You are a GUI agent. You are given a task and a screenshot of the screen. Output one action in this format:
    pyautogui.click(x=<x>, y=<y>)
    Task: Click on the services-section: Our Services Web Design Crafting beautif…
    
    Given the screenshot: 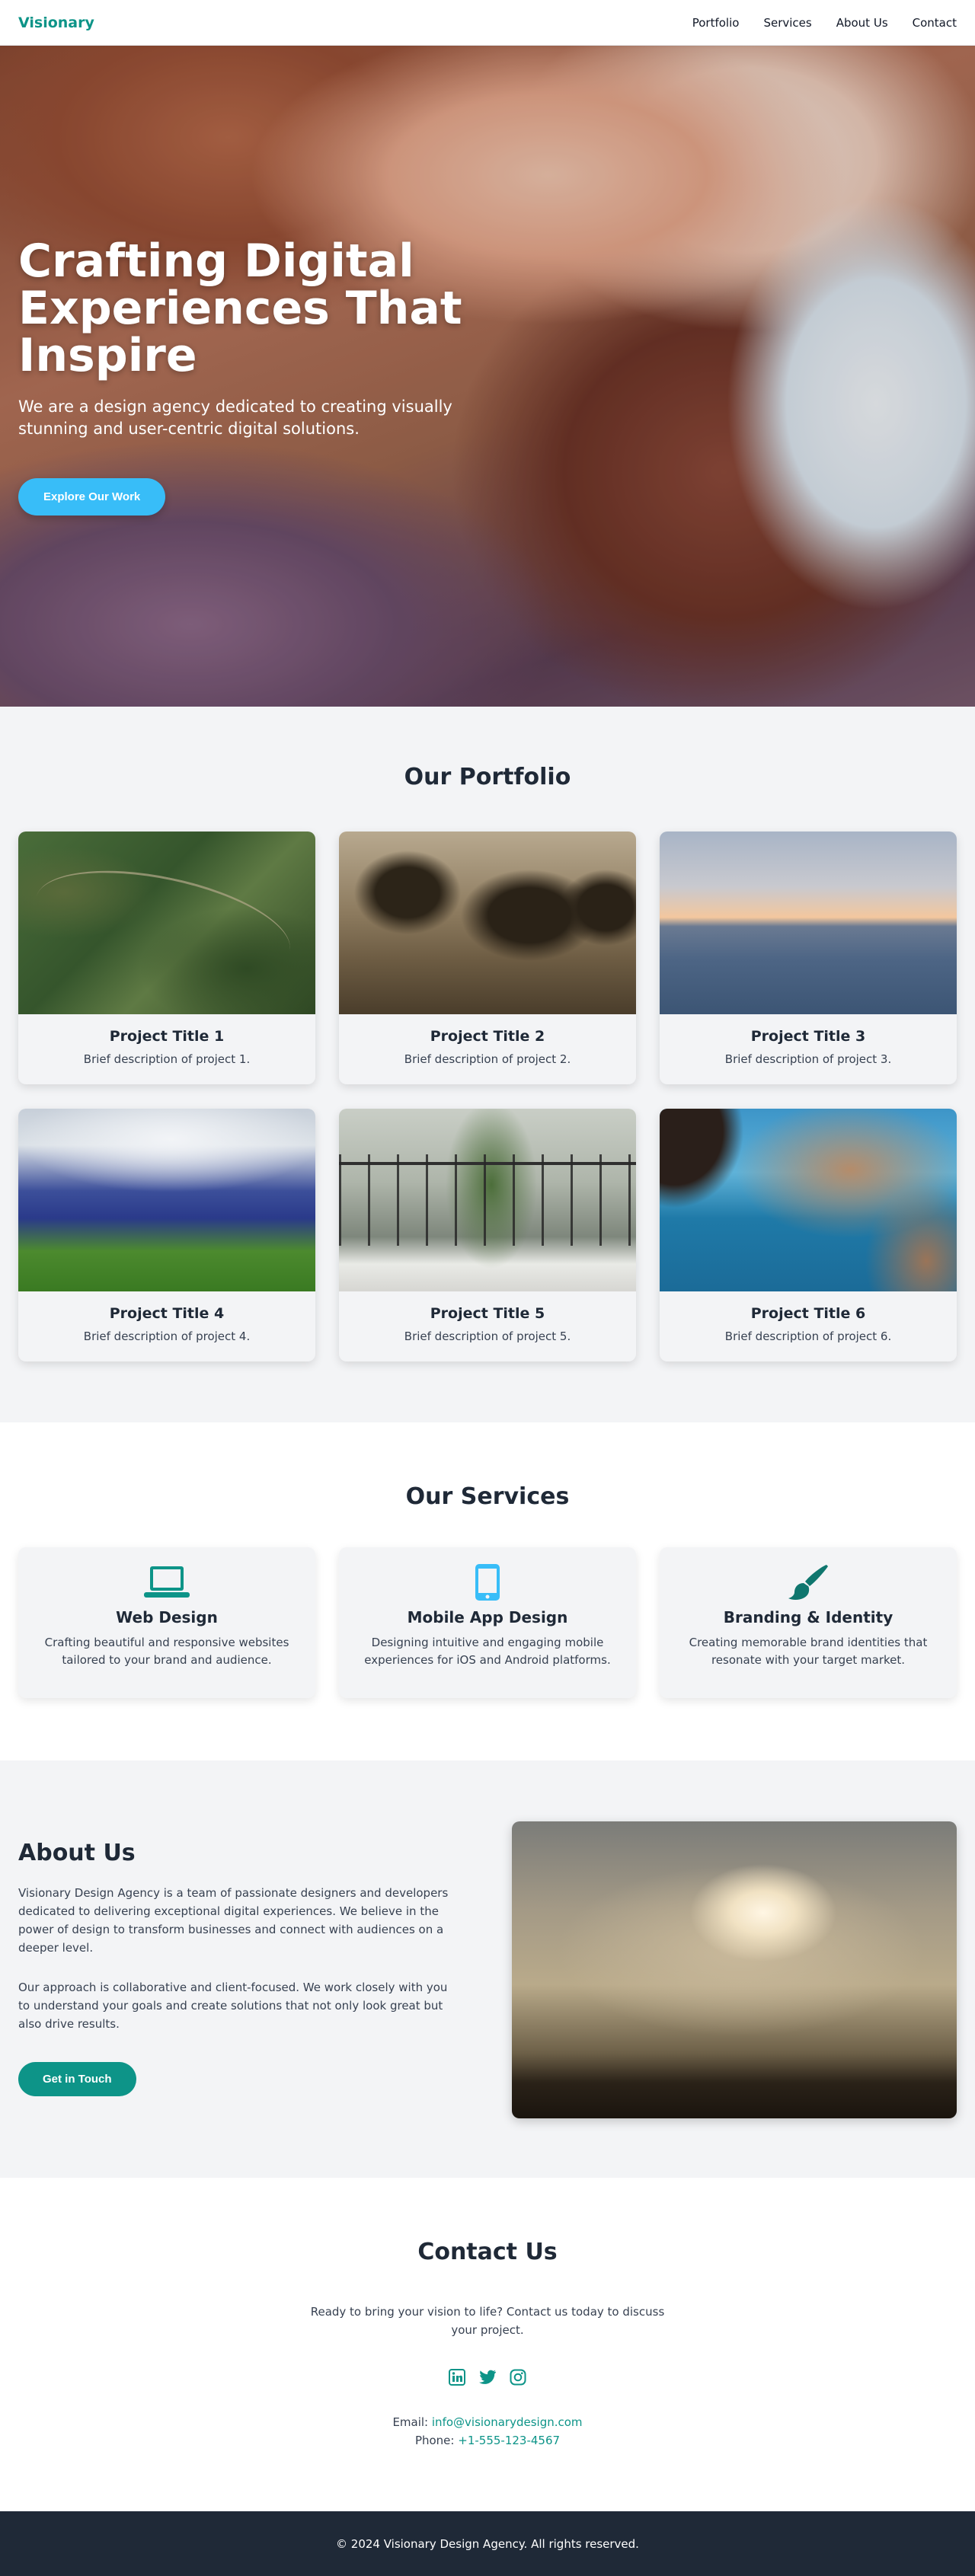 What is the action you would take?
    pyautogui.click(x=487, y=1591)
    